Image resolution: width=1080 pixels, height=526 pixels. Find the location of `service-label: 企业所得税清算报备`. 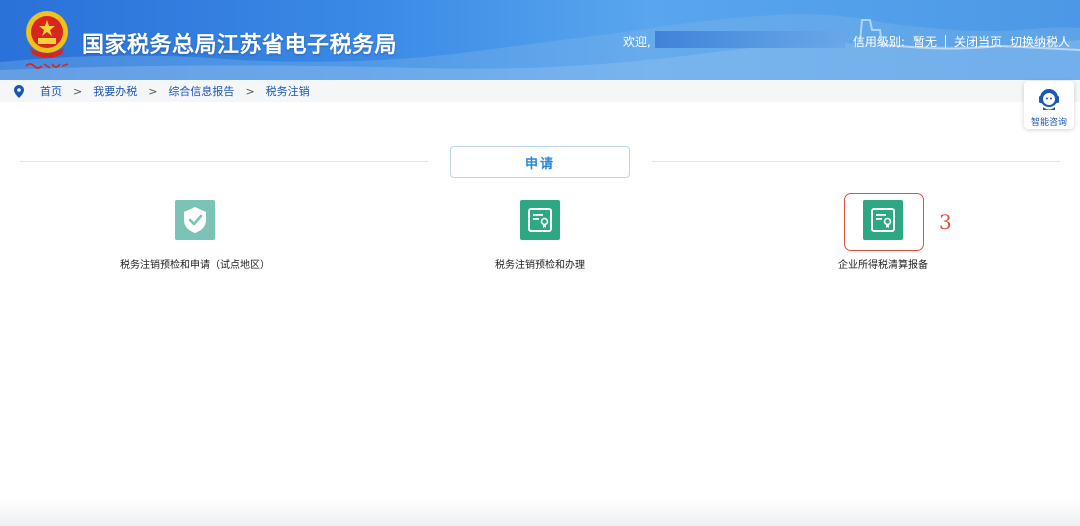

service-label: 企业所得税清算报备 is located at coordinates (883, 265).